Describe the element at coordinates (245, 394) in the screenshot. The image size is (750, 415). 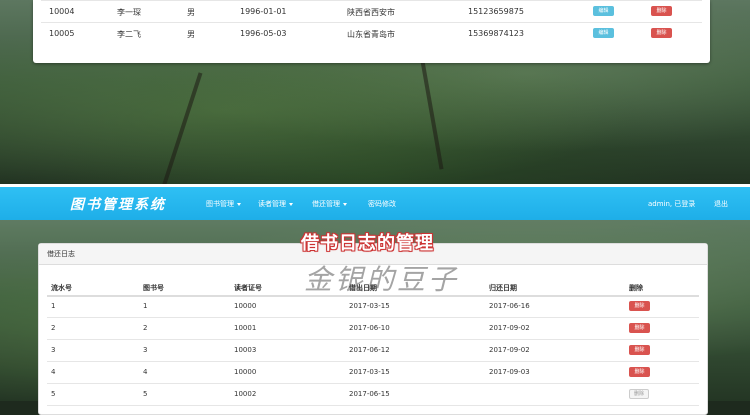
I see `reader-id: 10002` at that location.